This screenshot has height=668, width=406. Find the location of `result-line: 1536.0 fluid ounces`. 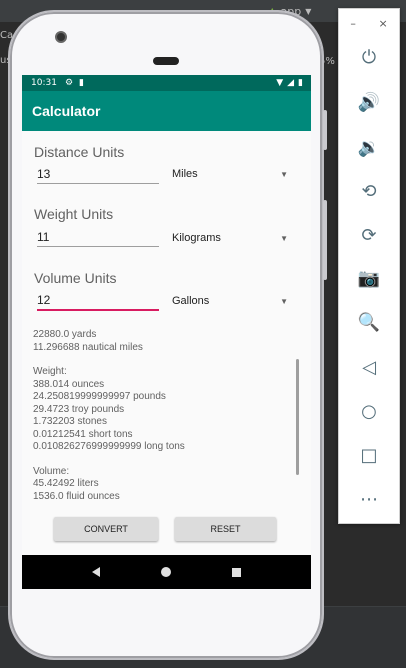

result-line: 1536.0 fluid ounces is located at coordinates (76, 496).